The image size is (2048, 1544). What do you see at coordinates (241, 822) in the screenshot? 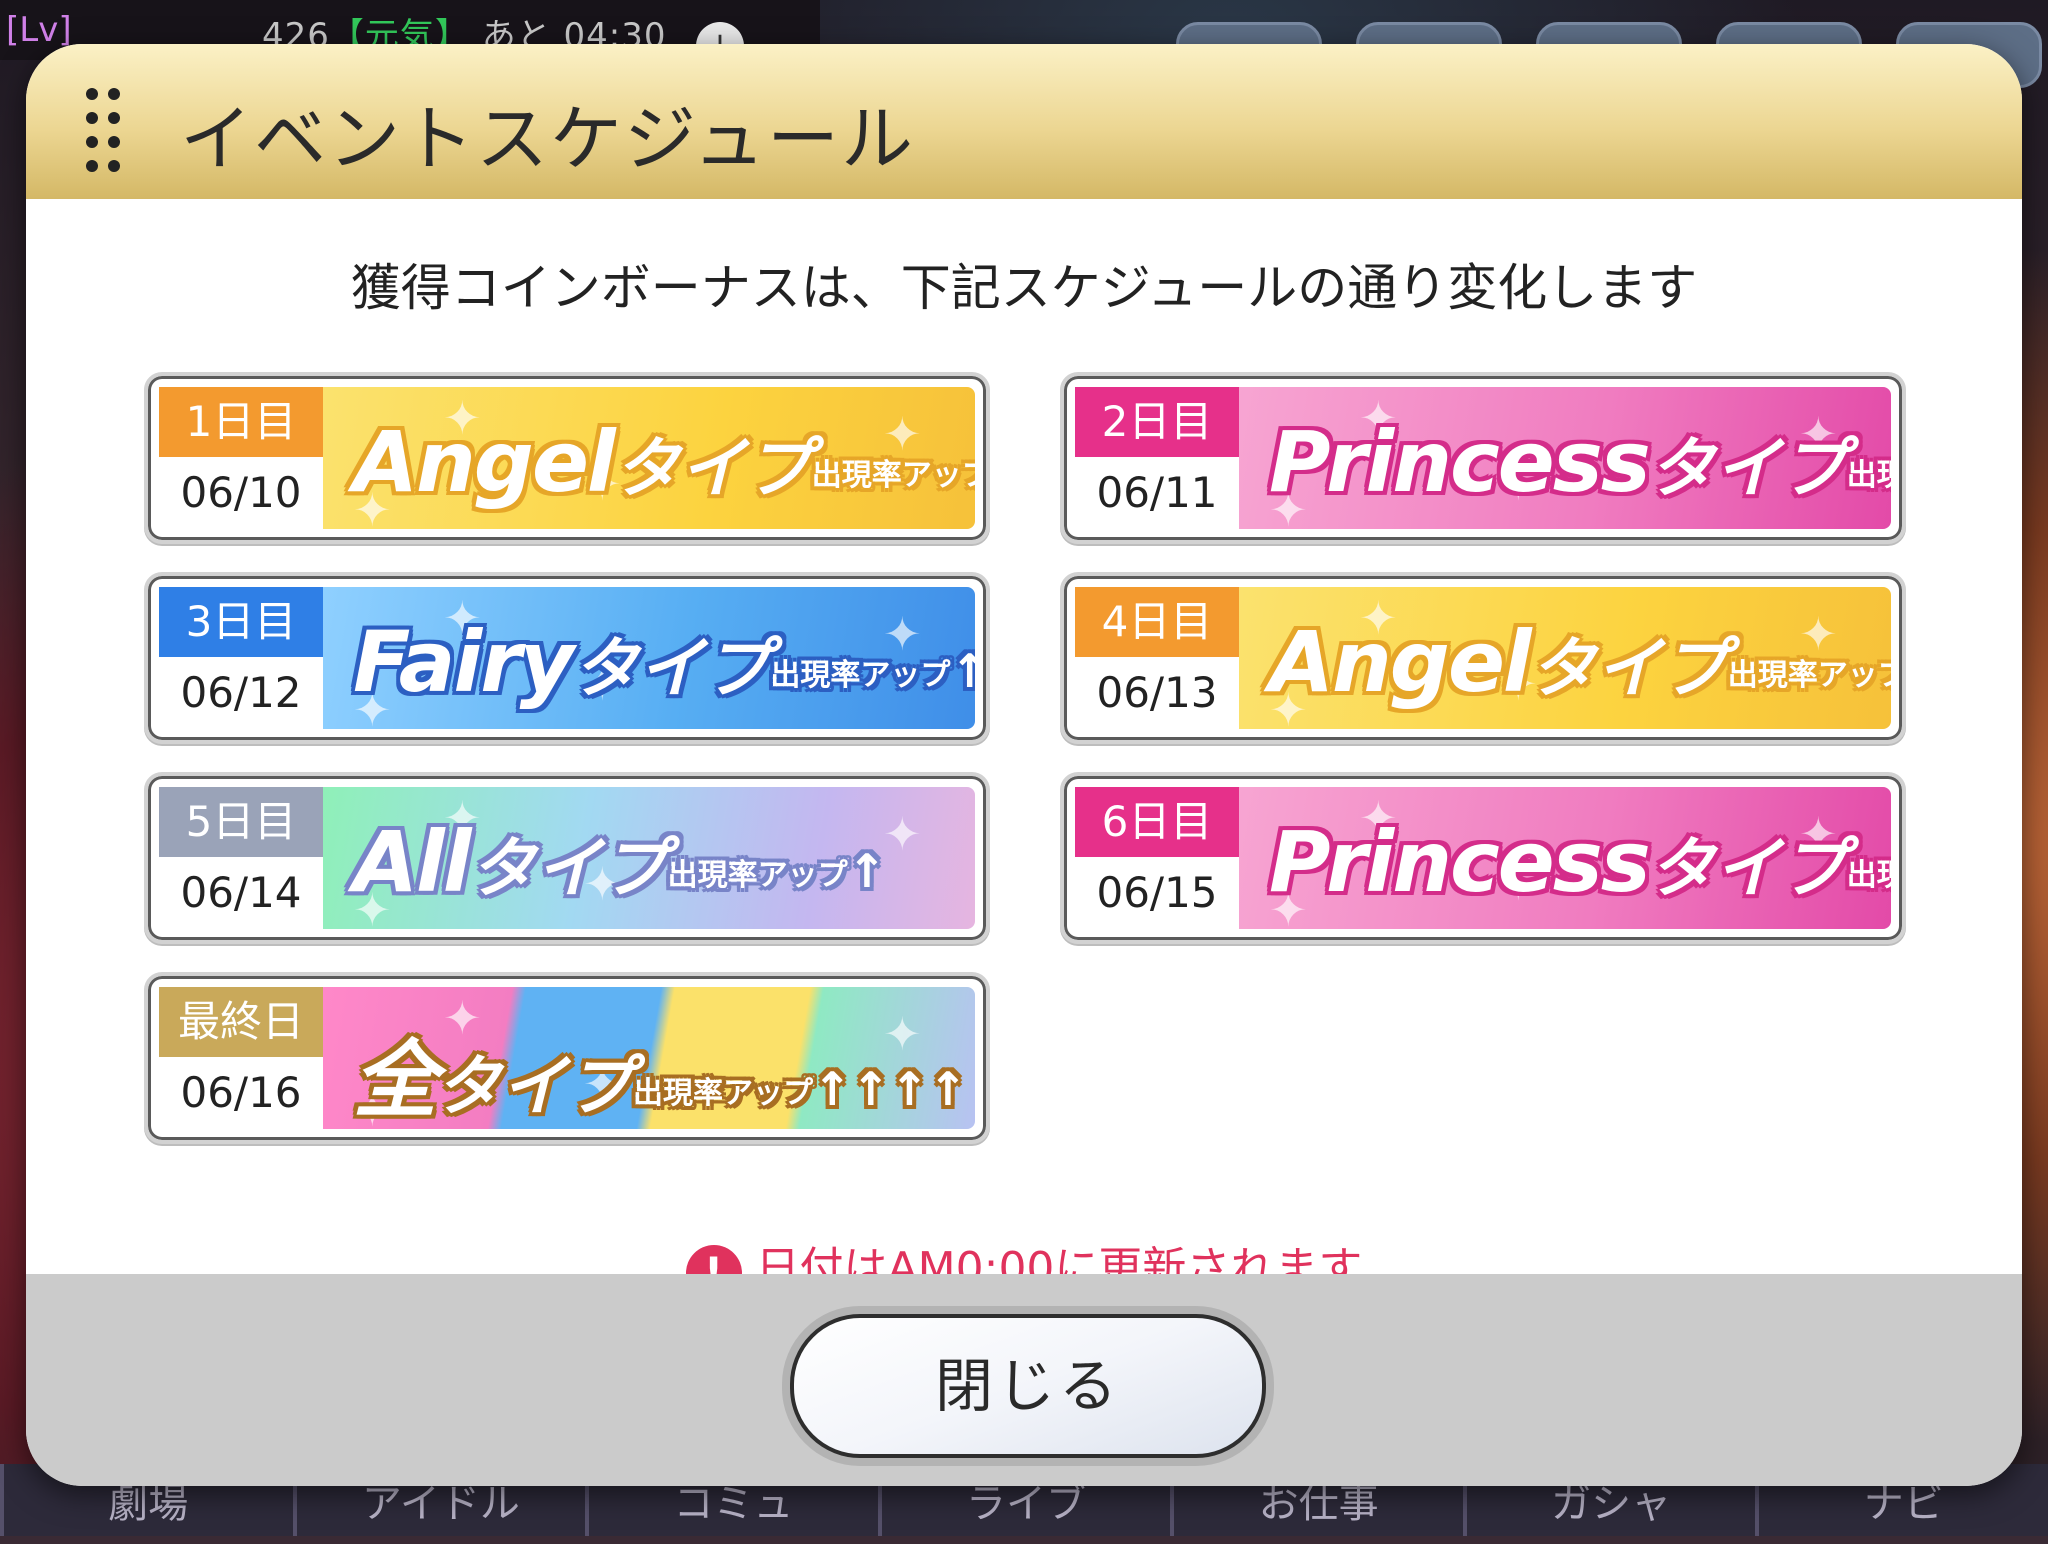
I see `day-badge: 5日目` at bounding box center [241, 822].